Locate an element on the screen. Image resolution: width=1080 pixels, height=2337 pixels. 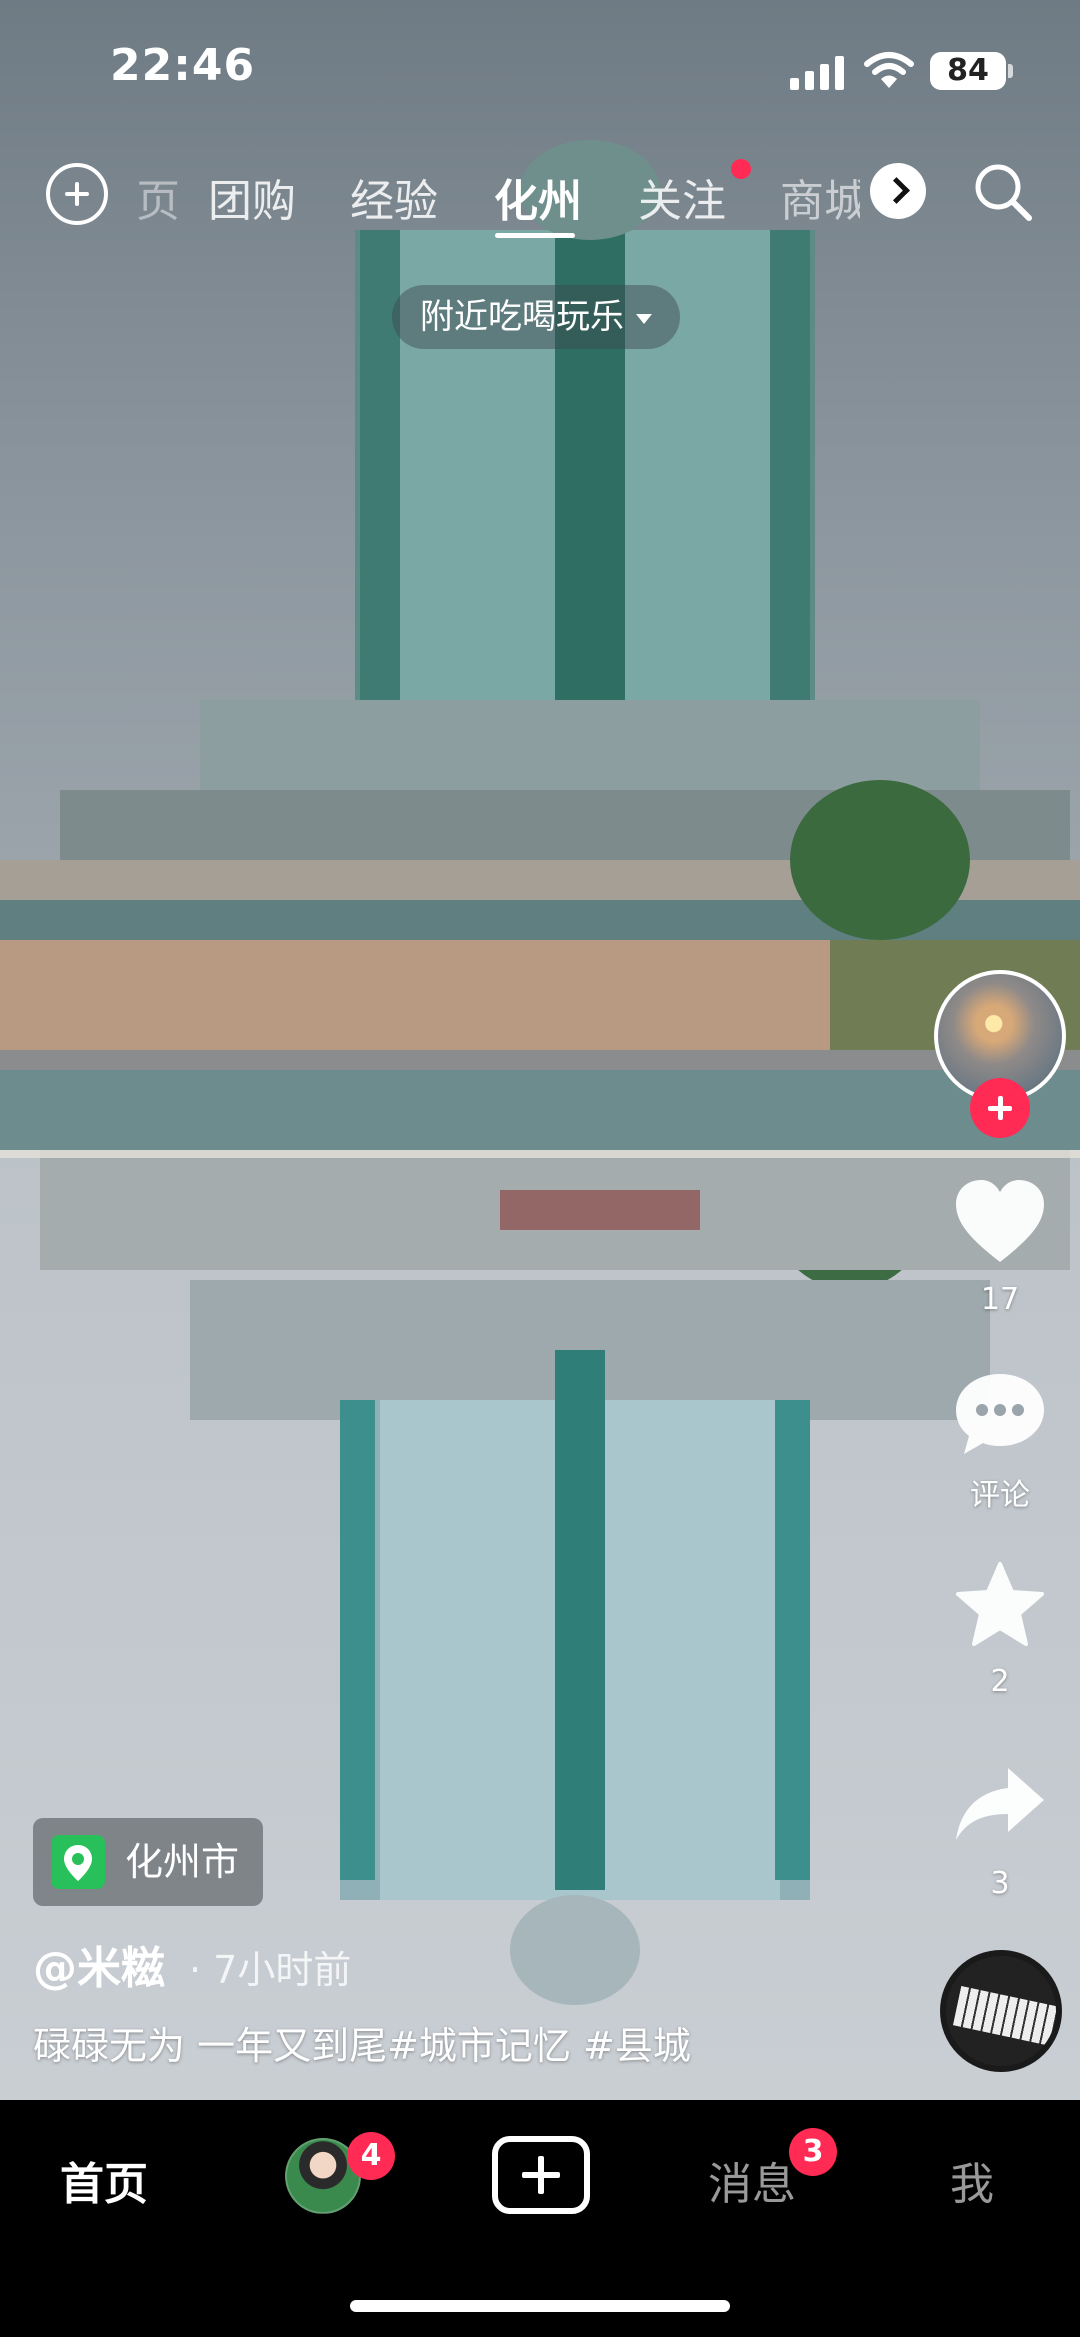
tab-messages: 消息 is located at coordinates (752, 2180).